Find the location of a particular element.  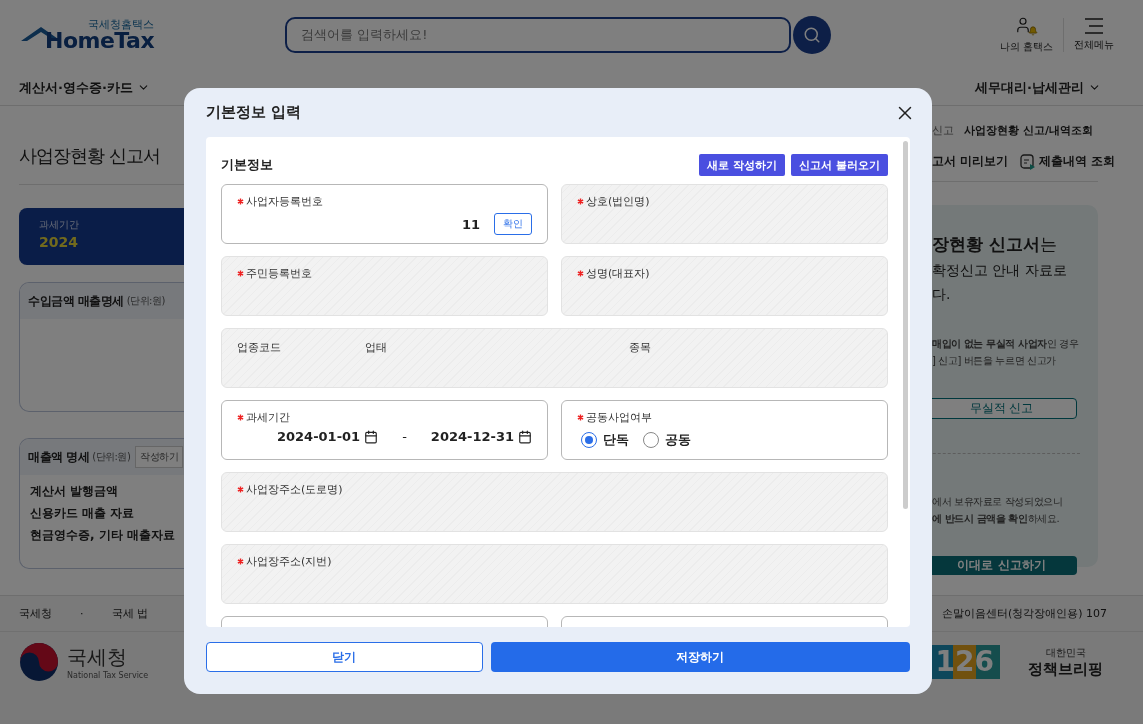

field-label: 공동사업여부 is located at coordinates (724, 417).